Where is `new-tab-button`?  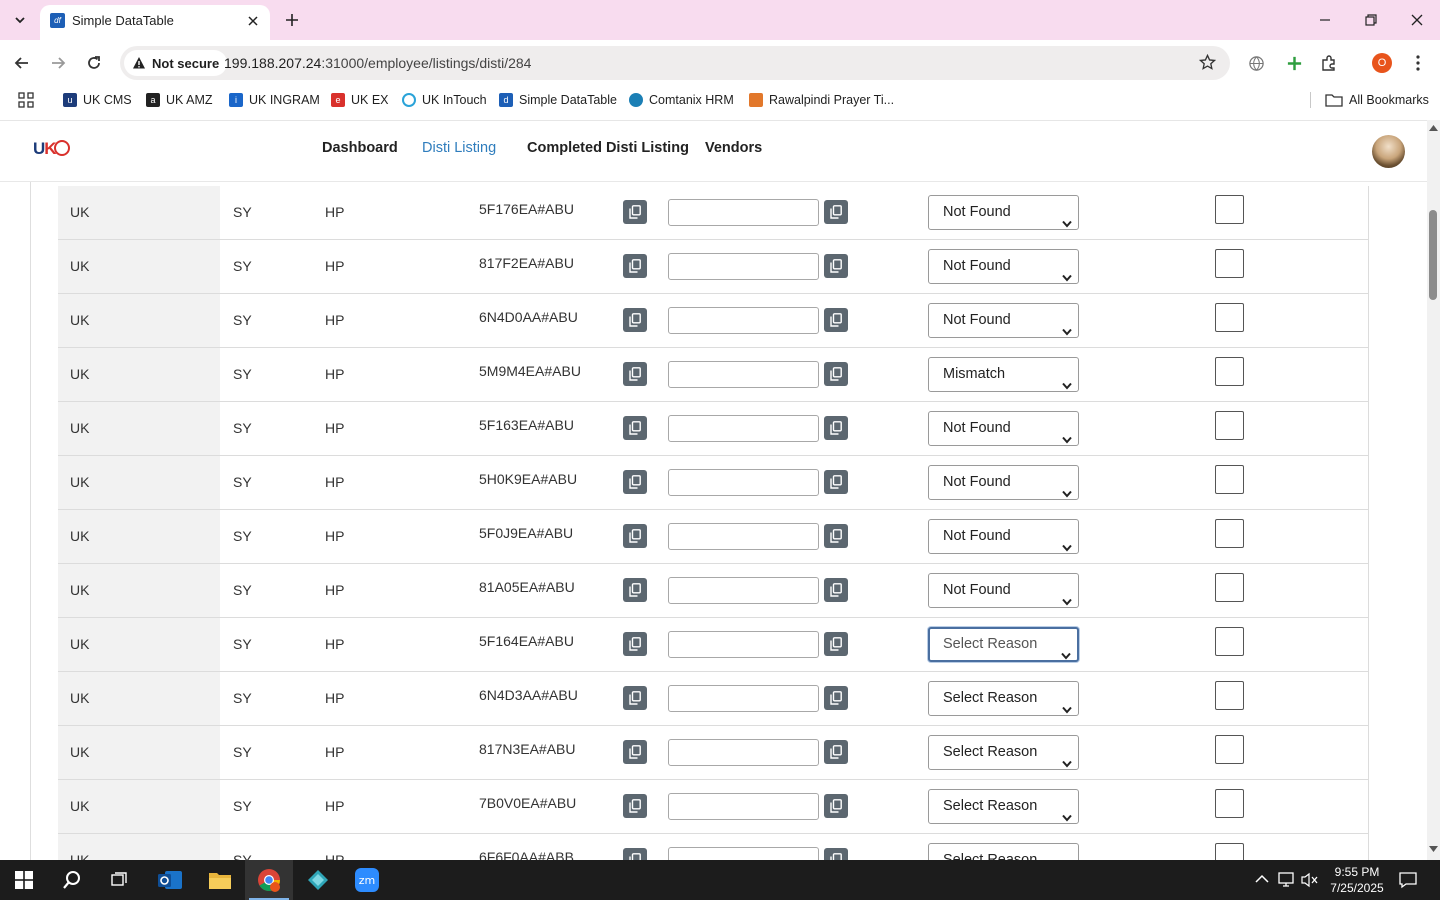
new-tab-button is located at coordinates (292, 20).